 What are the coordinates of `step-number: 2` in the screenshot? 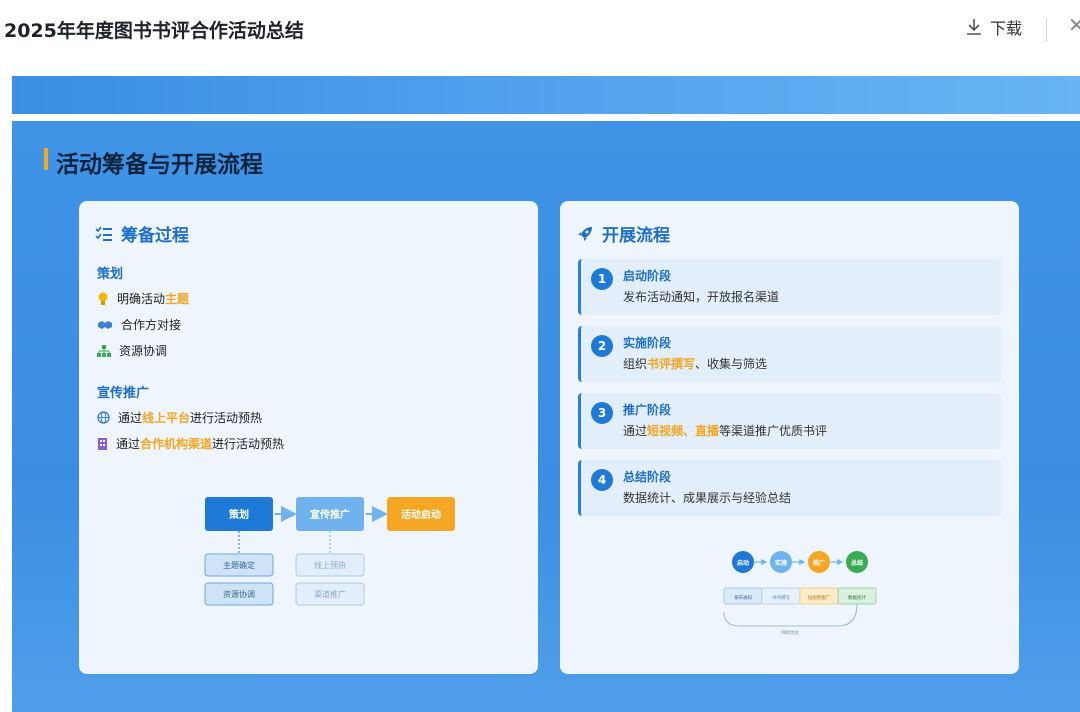 It's located at (602, 346).